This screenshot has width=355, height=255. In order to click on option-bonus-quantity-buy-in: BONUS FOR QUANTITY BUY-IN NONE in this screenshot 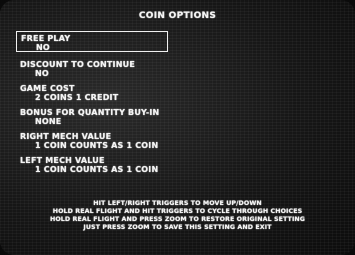, I will do `click(89, 117)`.